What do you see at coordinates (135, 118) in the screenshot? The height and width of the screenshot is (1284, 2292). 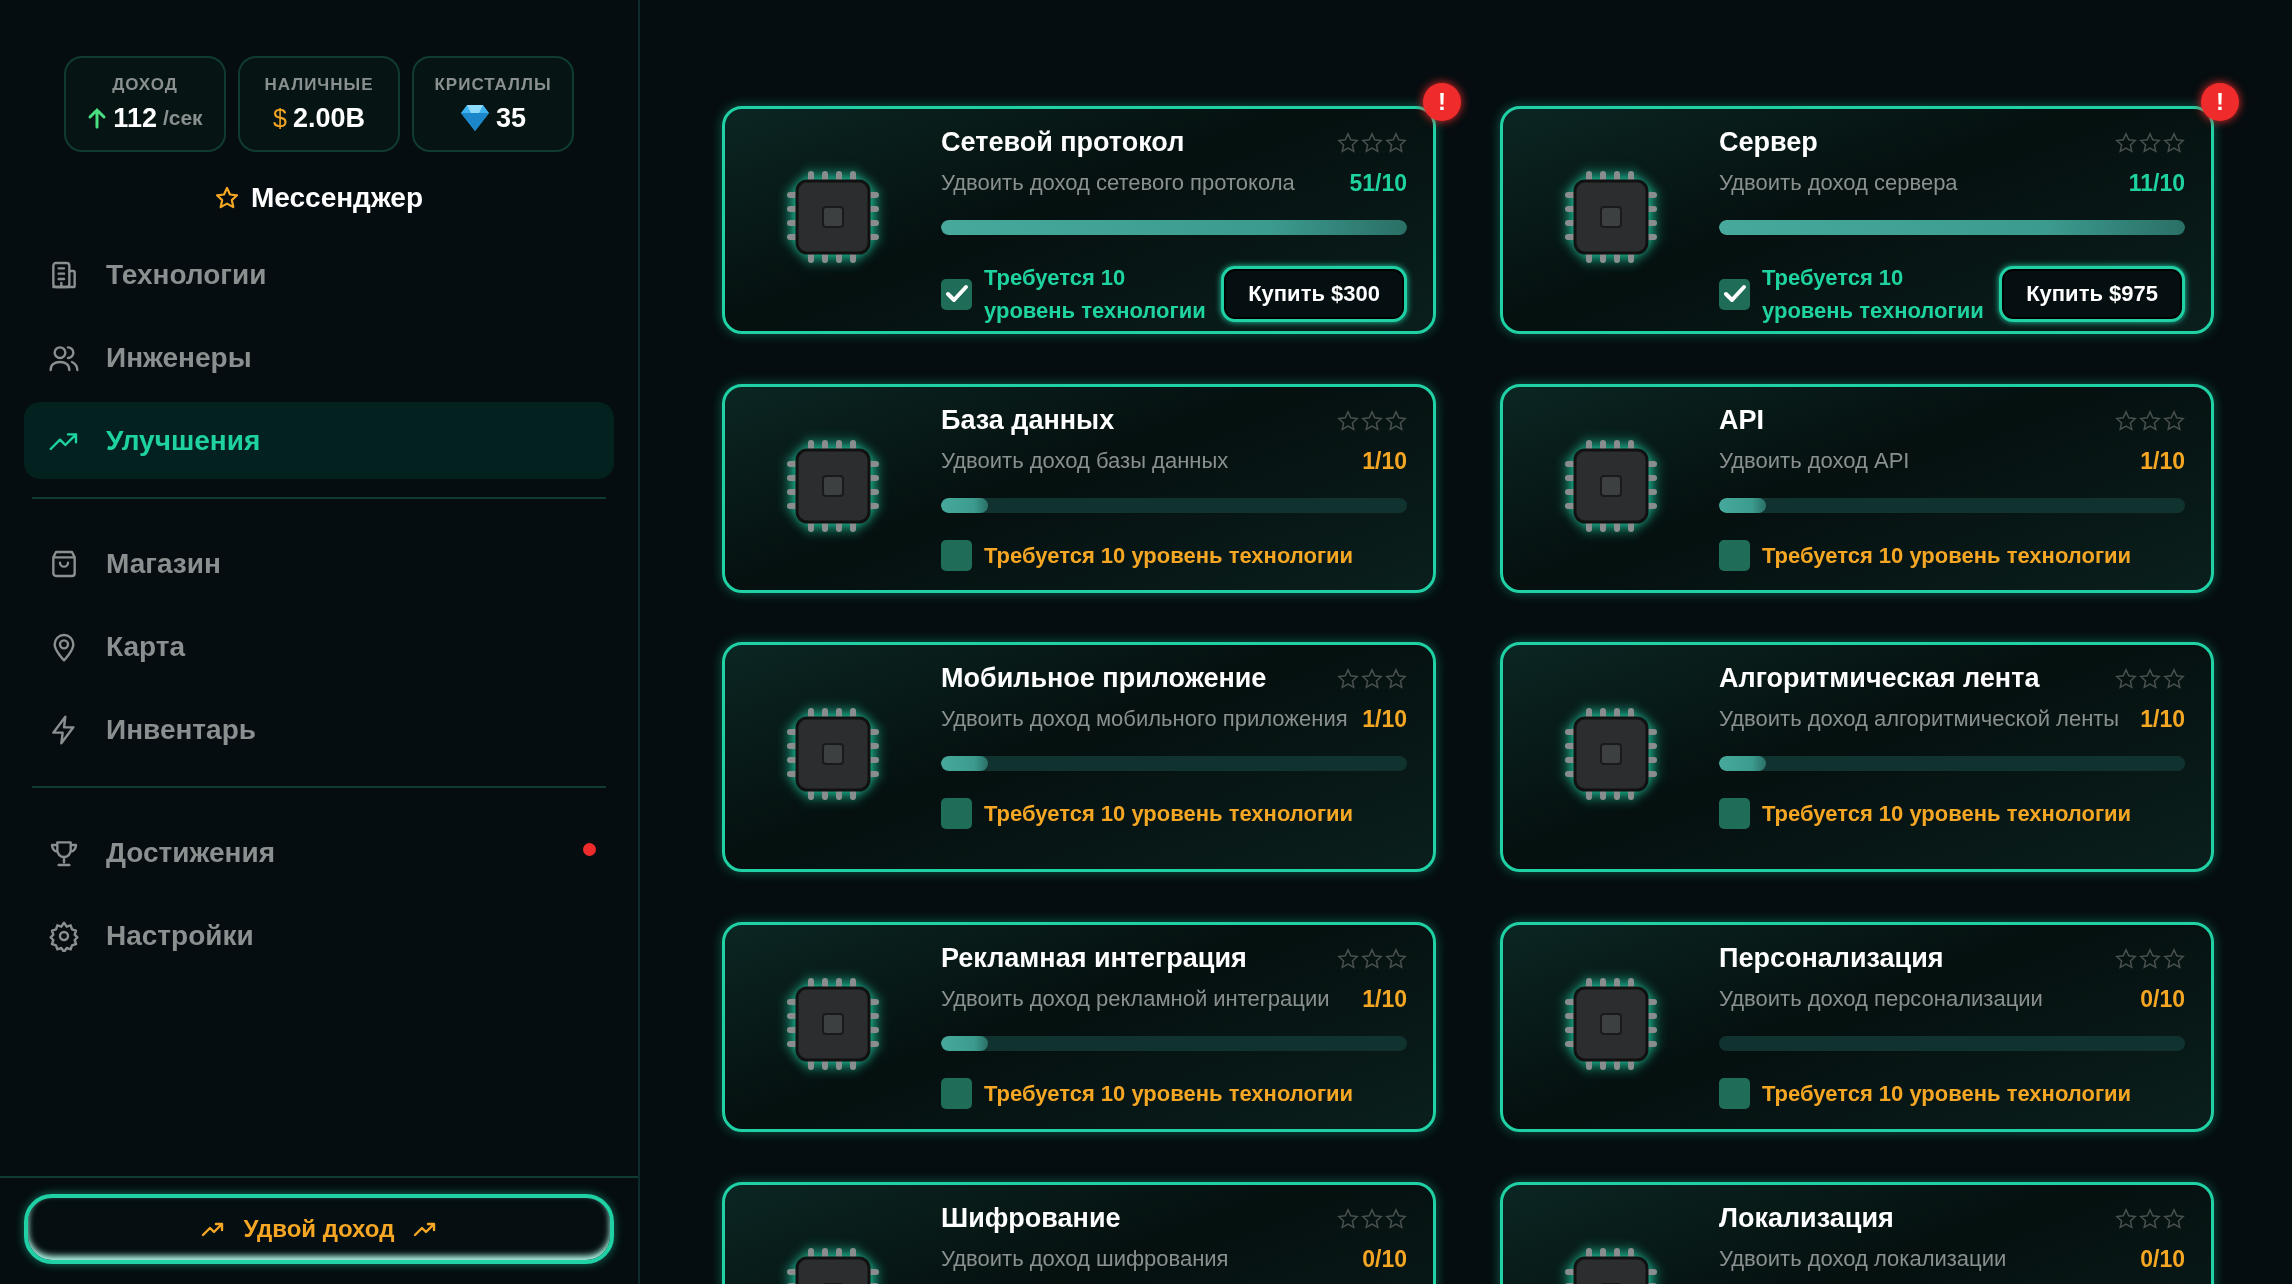 I see `stat-value: 112` at bounding box center [135, 118].